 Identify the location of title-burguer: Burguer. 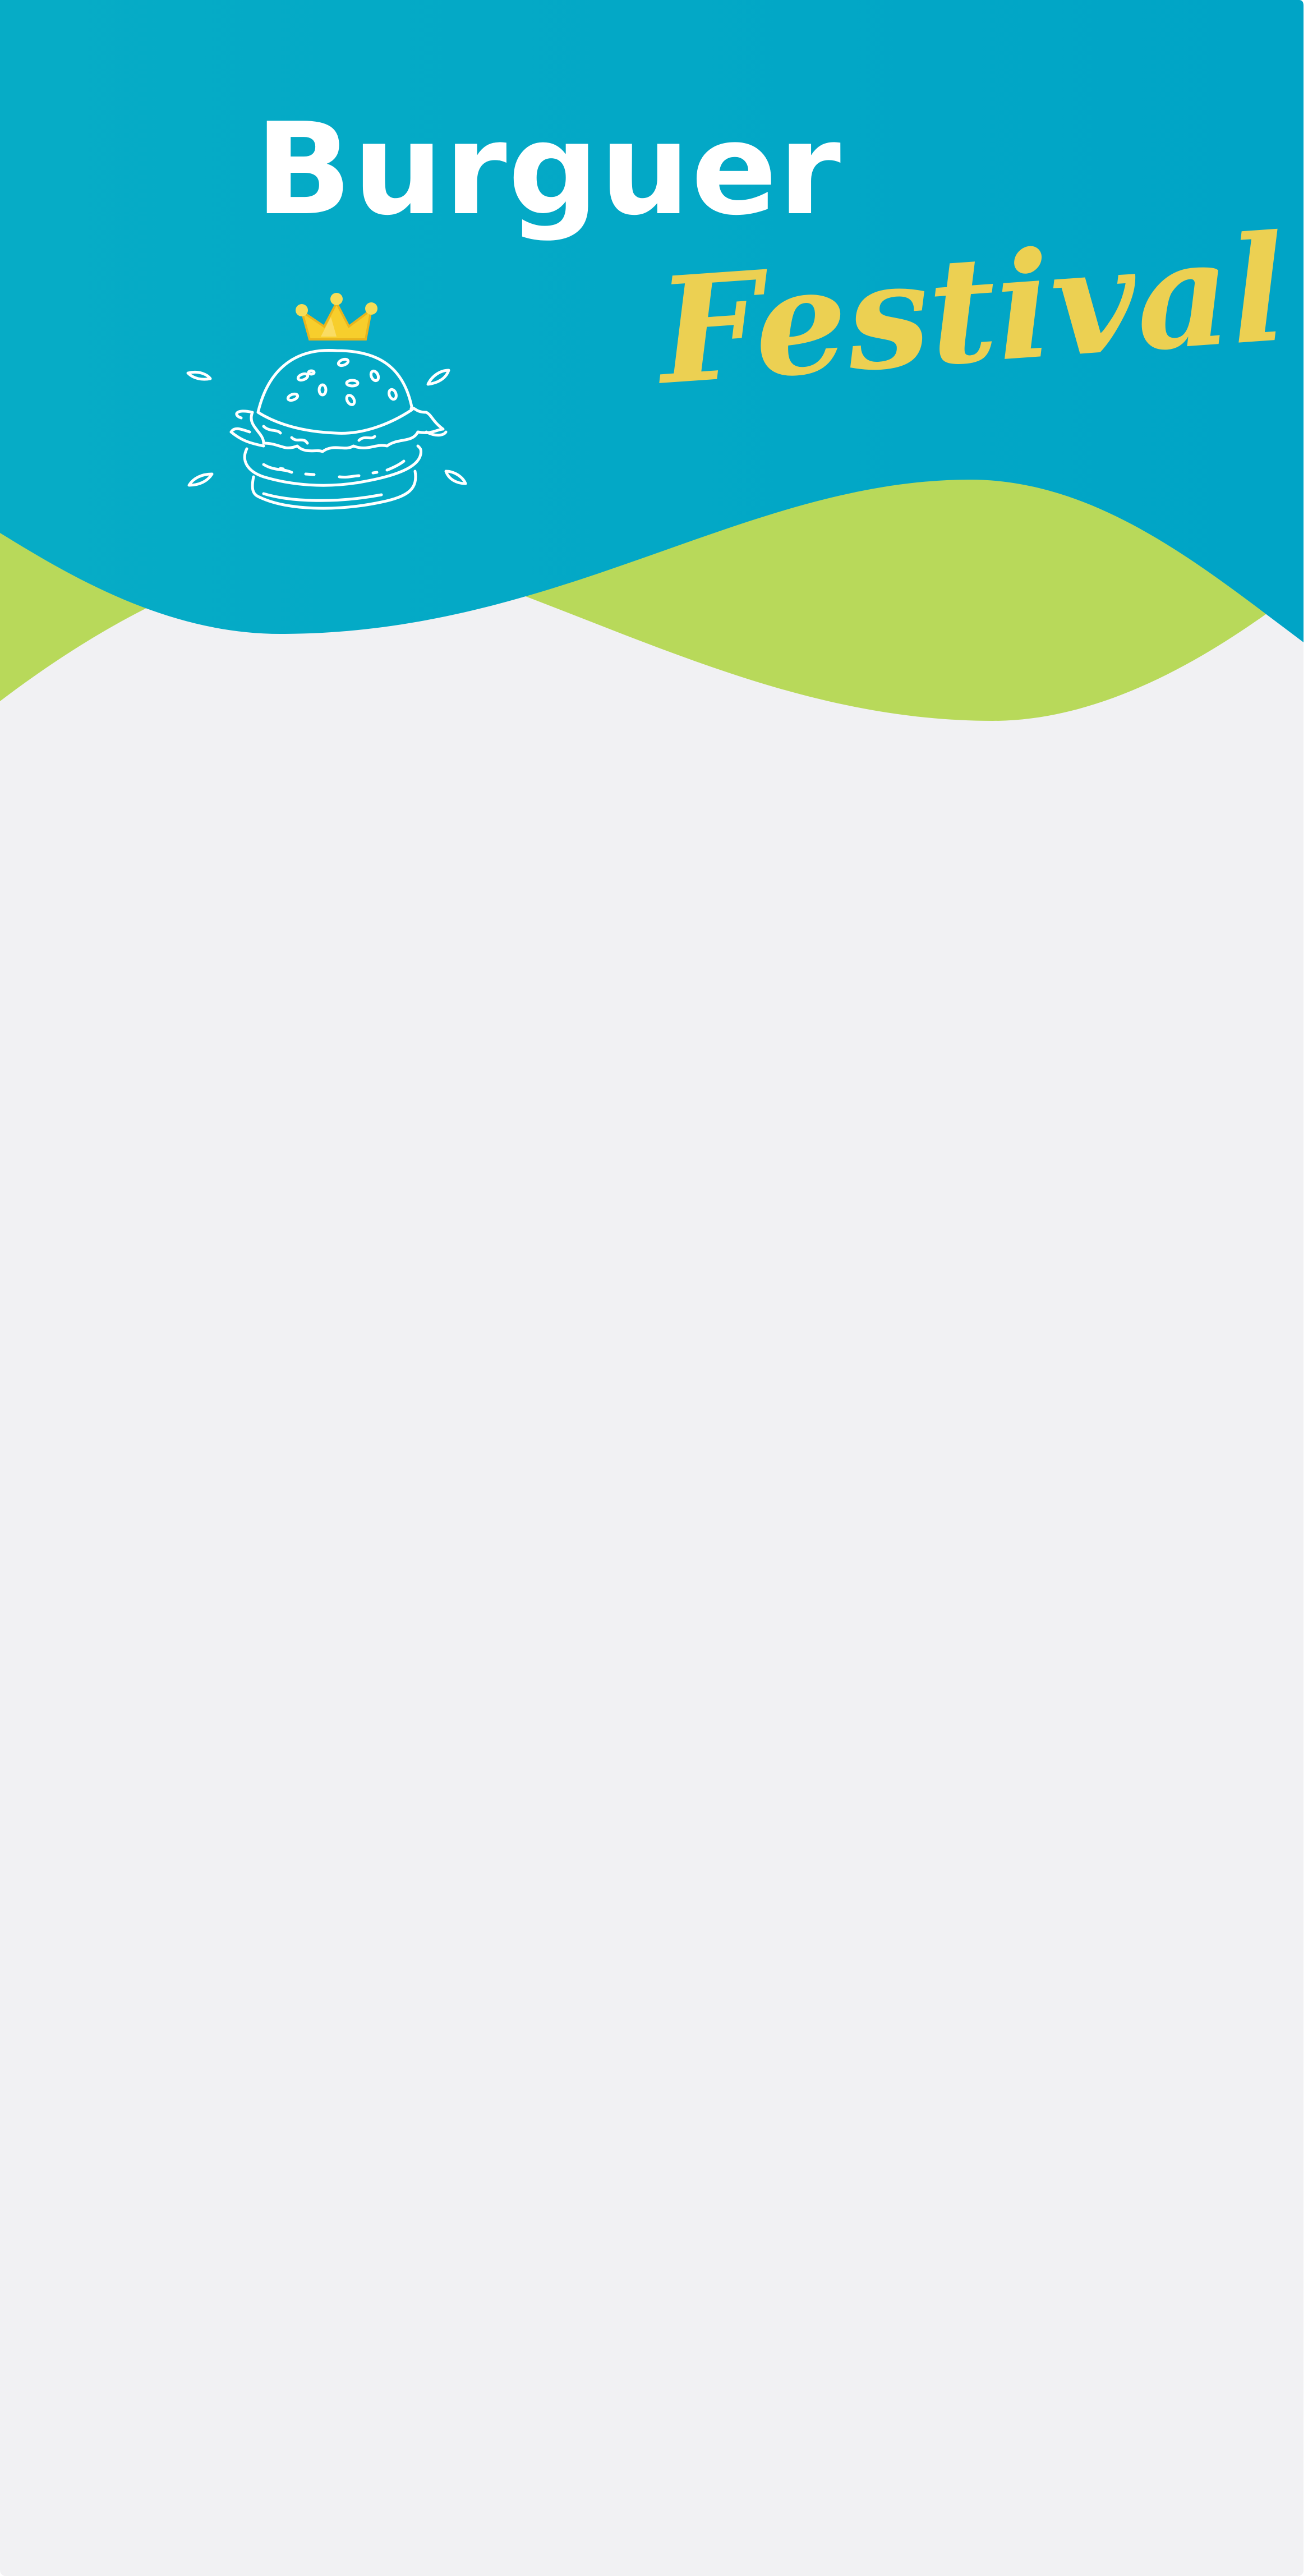
(548, 169).